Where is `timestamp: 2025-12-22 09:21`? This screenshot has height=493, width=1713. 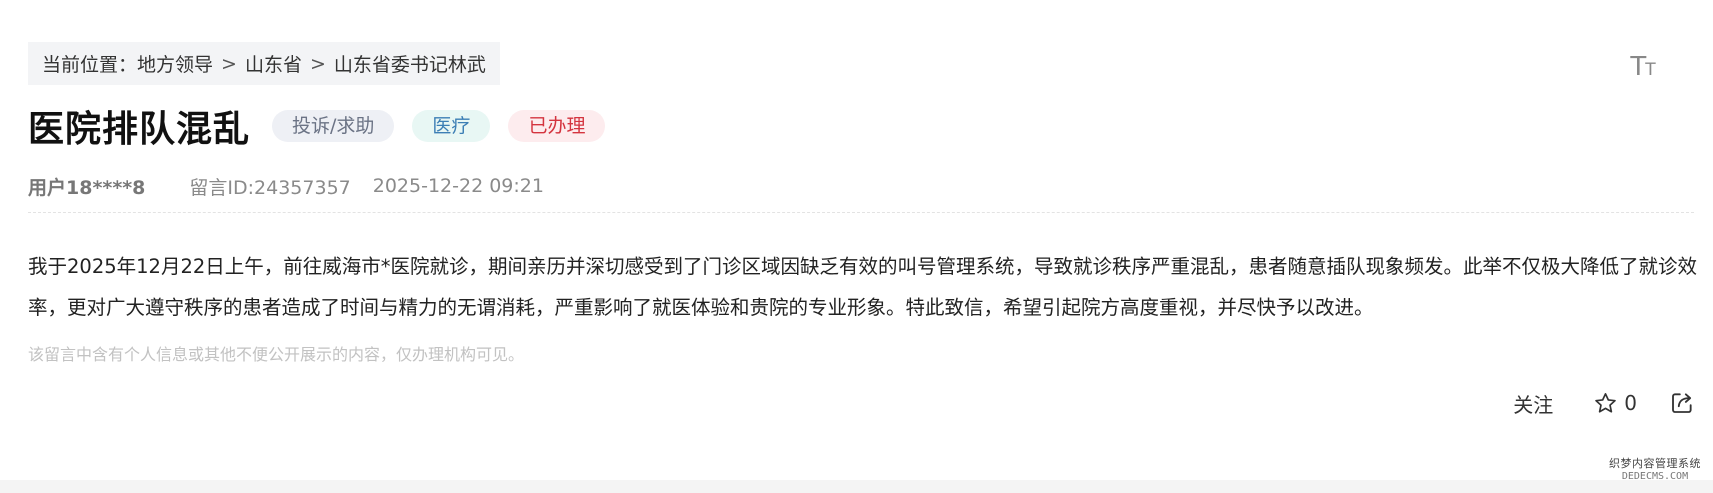
timestamp: 2025-12-22 09:21 is located at coordinates (458, 186).